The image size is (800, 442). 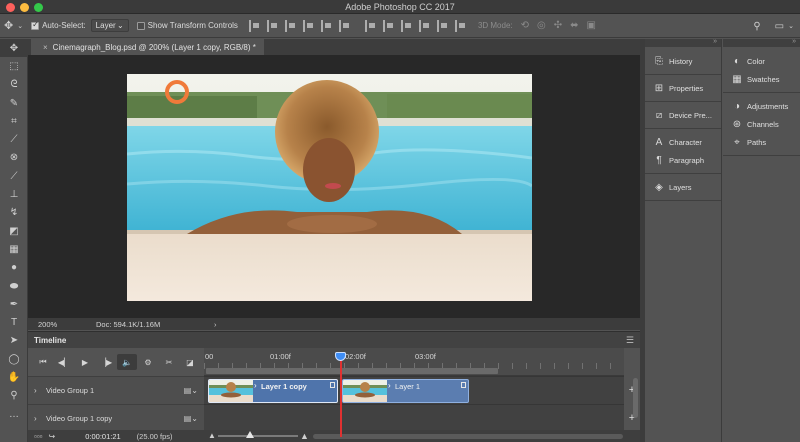 I want to click on frame-mode-icon: ▫▫▫, so click(x=38, y=436).